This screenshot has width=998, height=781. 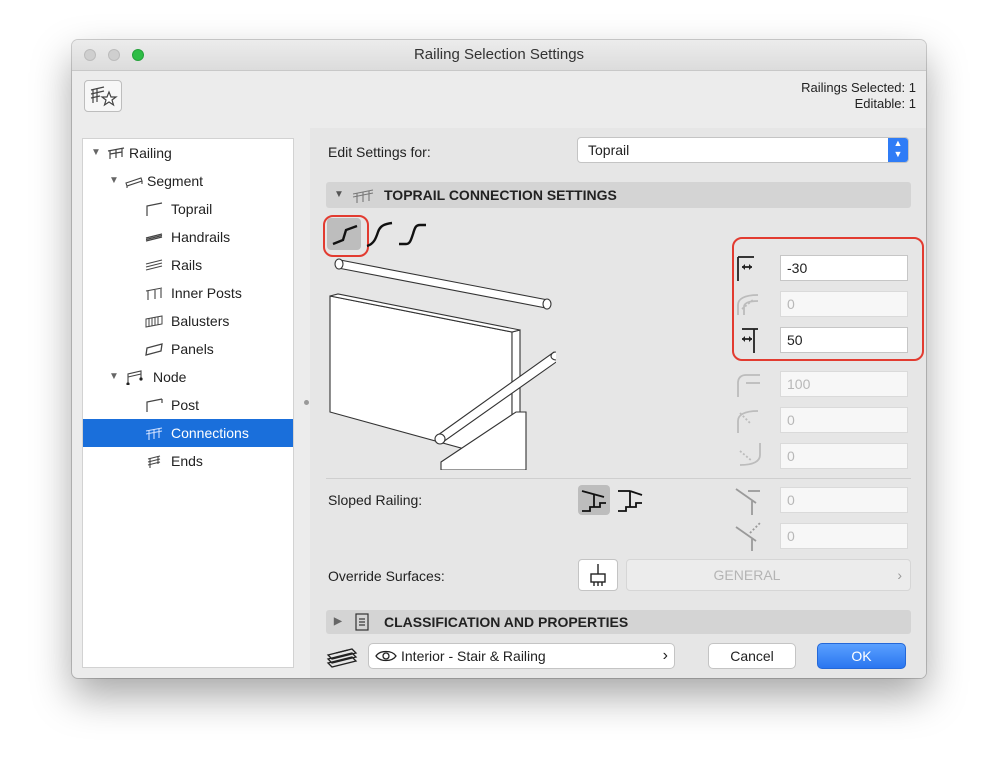 I want to click on window-title: Railing Selection Settings, so click(x=499, y=54).